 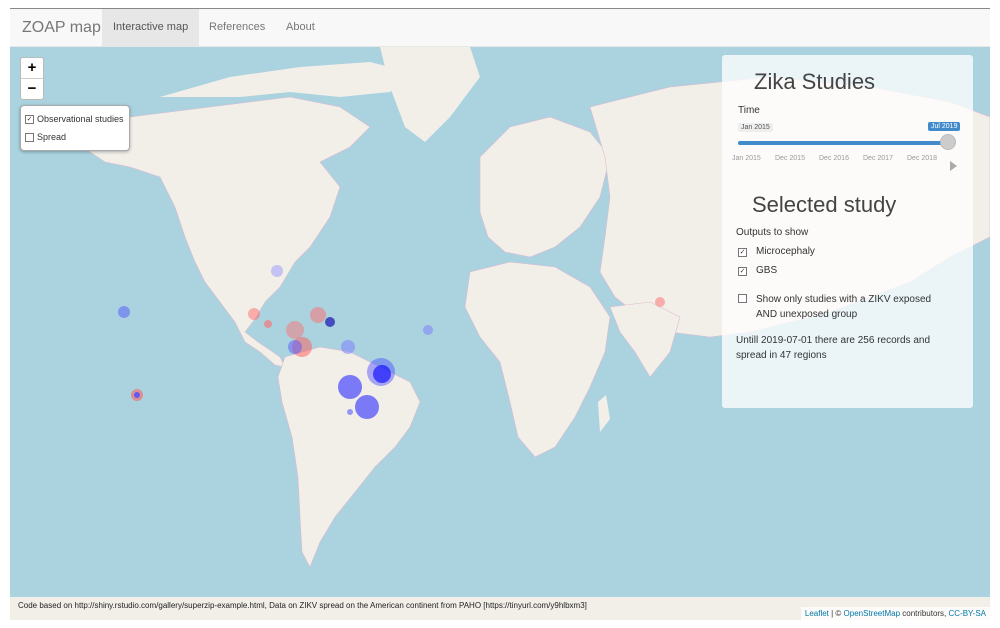 What do you see at coordinates (844, 299) in the screenshot?
I see `exposed-option-line1: Show only studies with a ZIKV exposed` at bounding box center [844, 299].